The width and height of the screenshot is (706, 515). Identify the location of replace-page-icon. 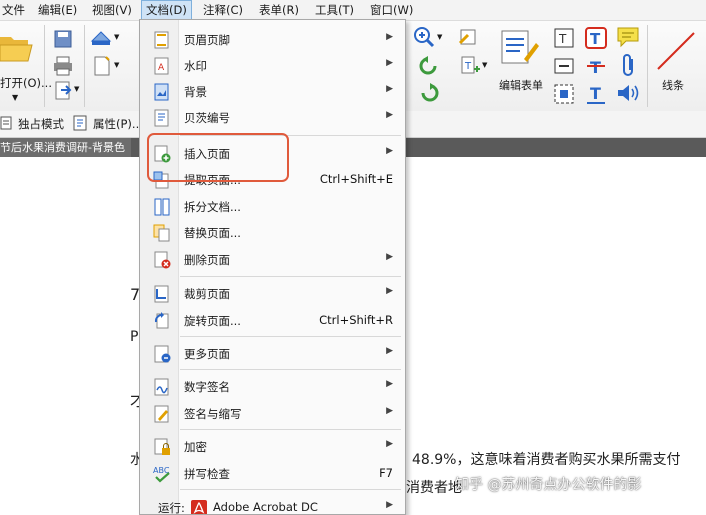
(162, 233).